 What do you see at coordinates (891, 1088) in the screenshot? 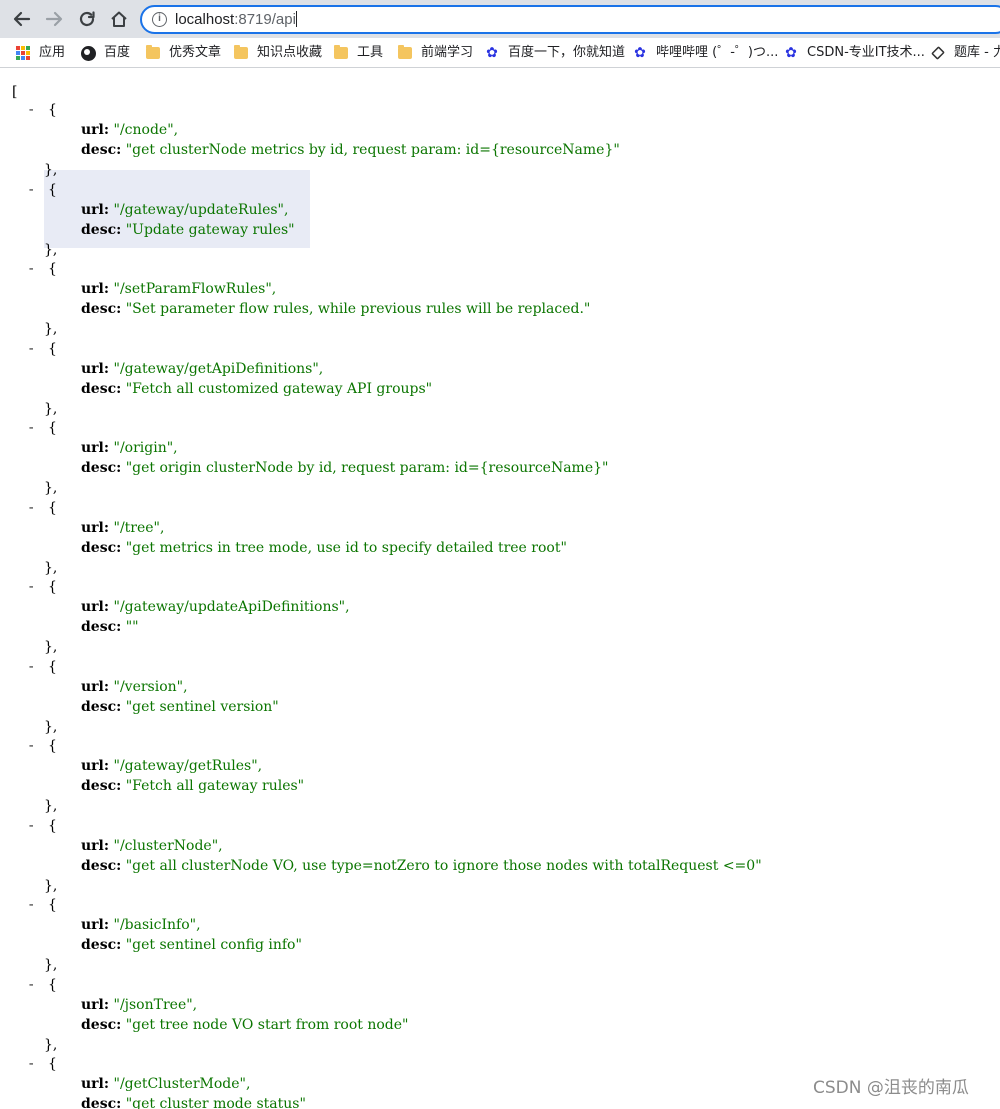
I see `csdn-watermark: CSDN @沮丧的南瓜` at bounding box center [891, 1088].